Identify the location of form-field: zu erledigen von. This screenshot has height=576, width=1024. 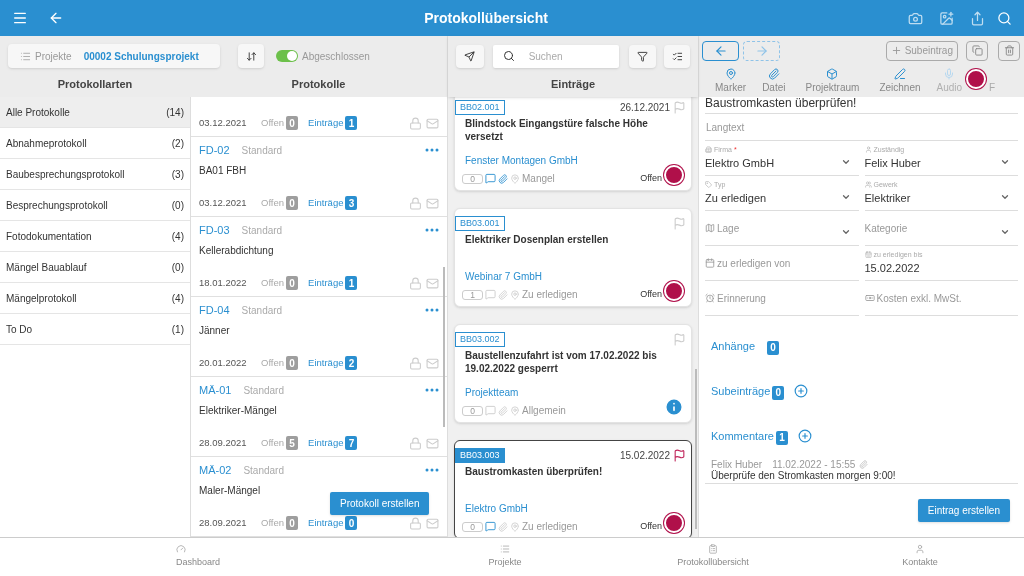
(782, 263).